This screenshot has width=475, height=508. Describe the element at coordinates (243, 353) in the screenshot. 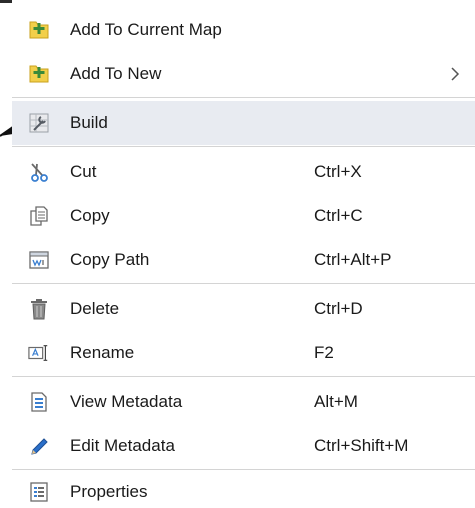

I see `menu-item-rename: Rename F2` at that location.